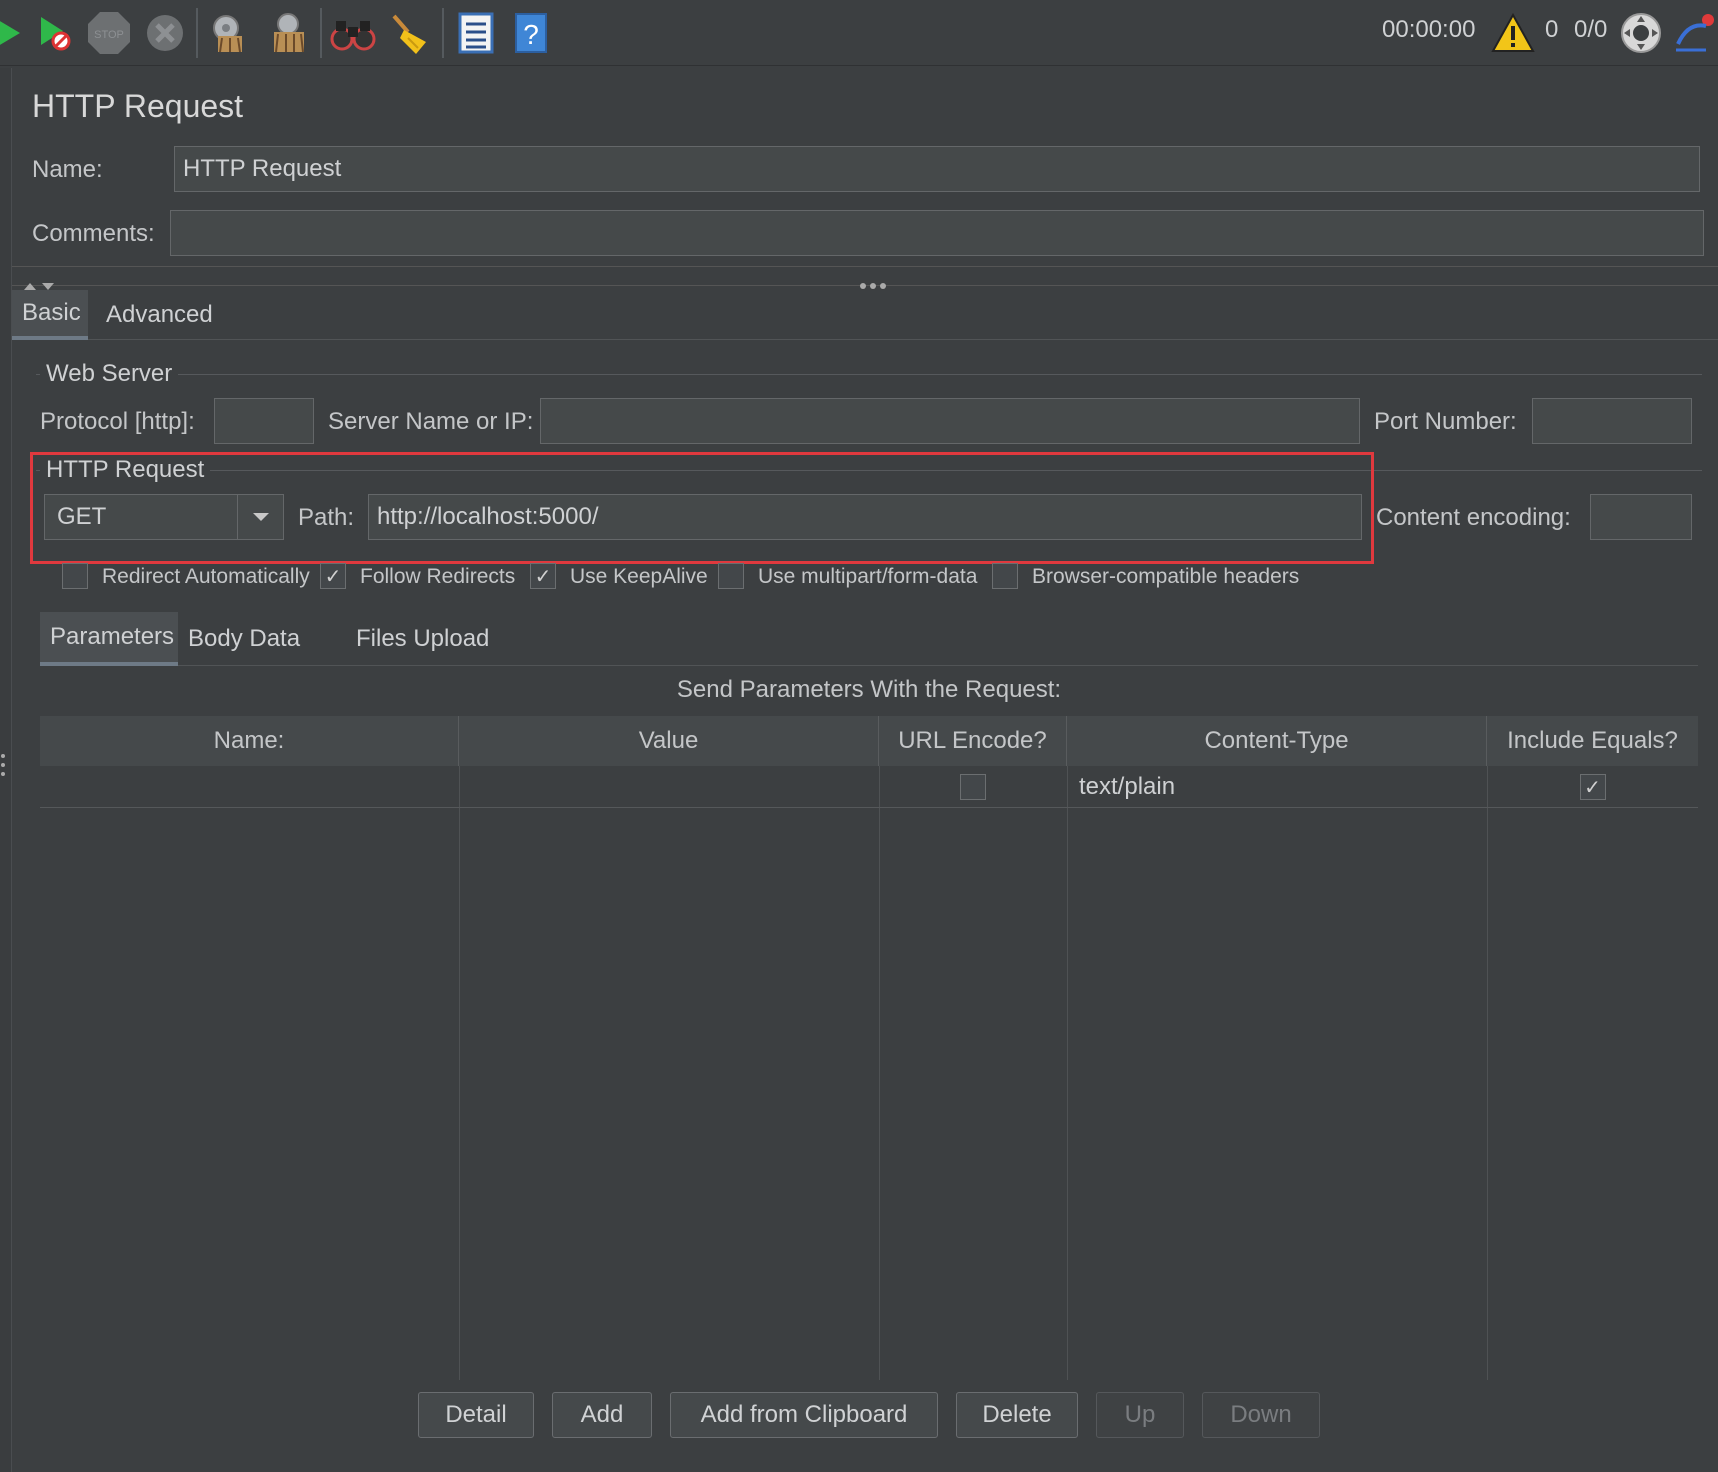 The height and width of the screenshot is (1472, 1718). What do you see at coordinates (249, 741) in the screenshot?
I see `column-header-name: Name:` at bounding box center [249, 741].